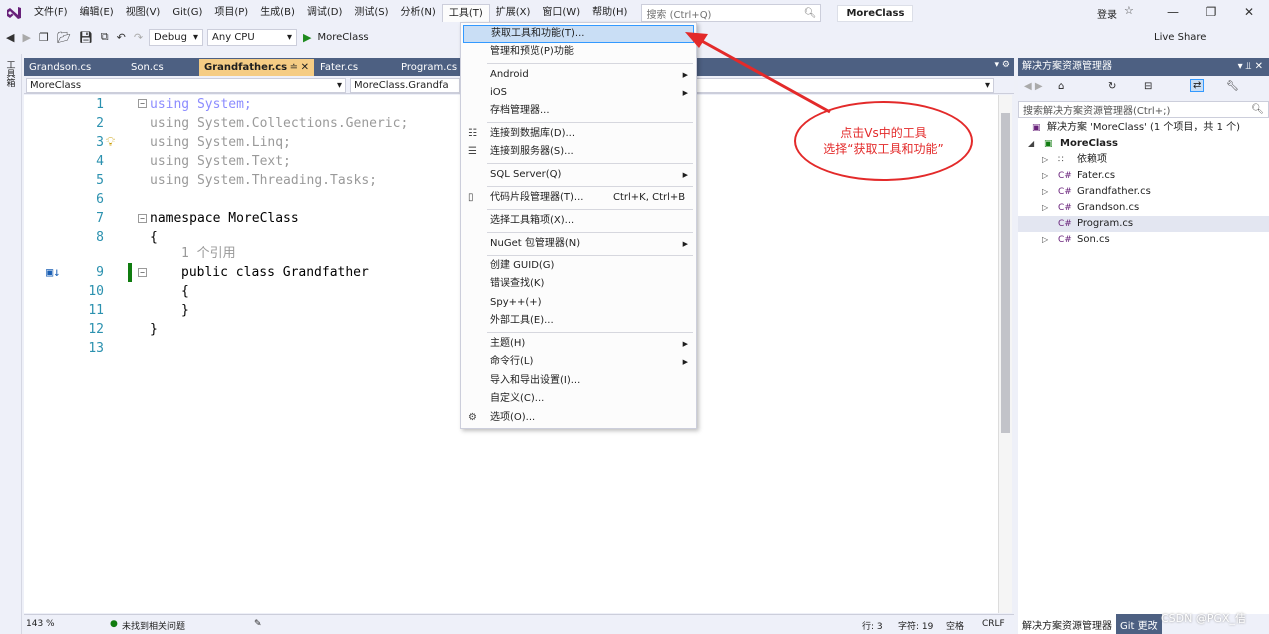  Describe the element at coordinates (578, 52) in the screenshot. I see `menu-item-manage-preview: 管理和预览(P)功能` at that location.